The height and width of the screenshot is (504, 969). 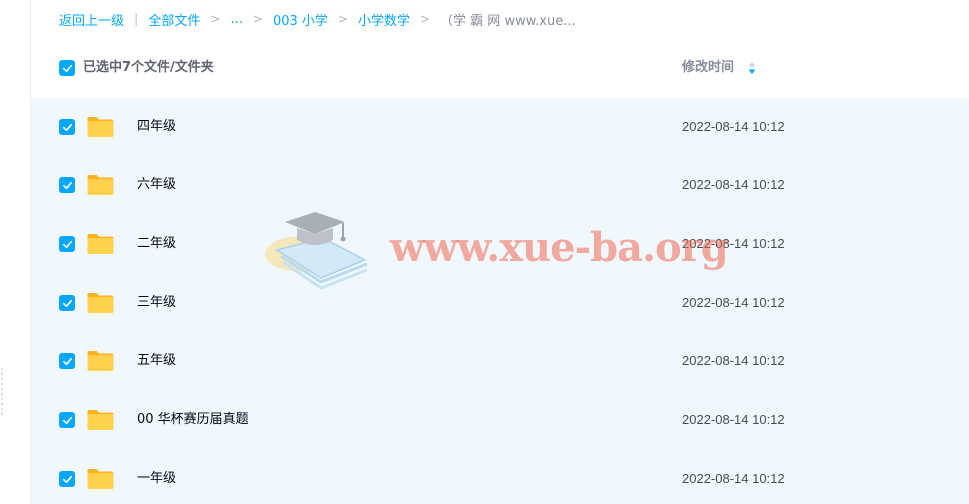 I want to click on modified-time-column-header: 修改时间, so click(x=708, y=68).